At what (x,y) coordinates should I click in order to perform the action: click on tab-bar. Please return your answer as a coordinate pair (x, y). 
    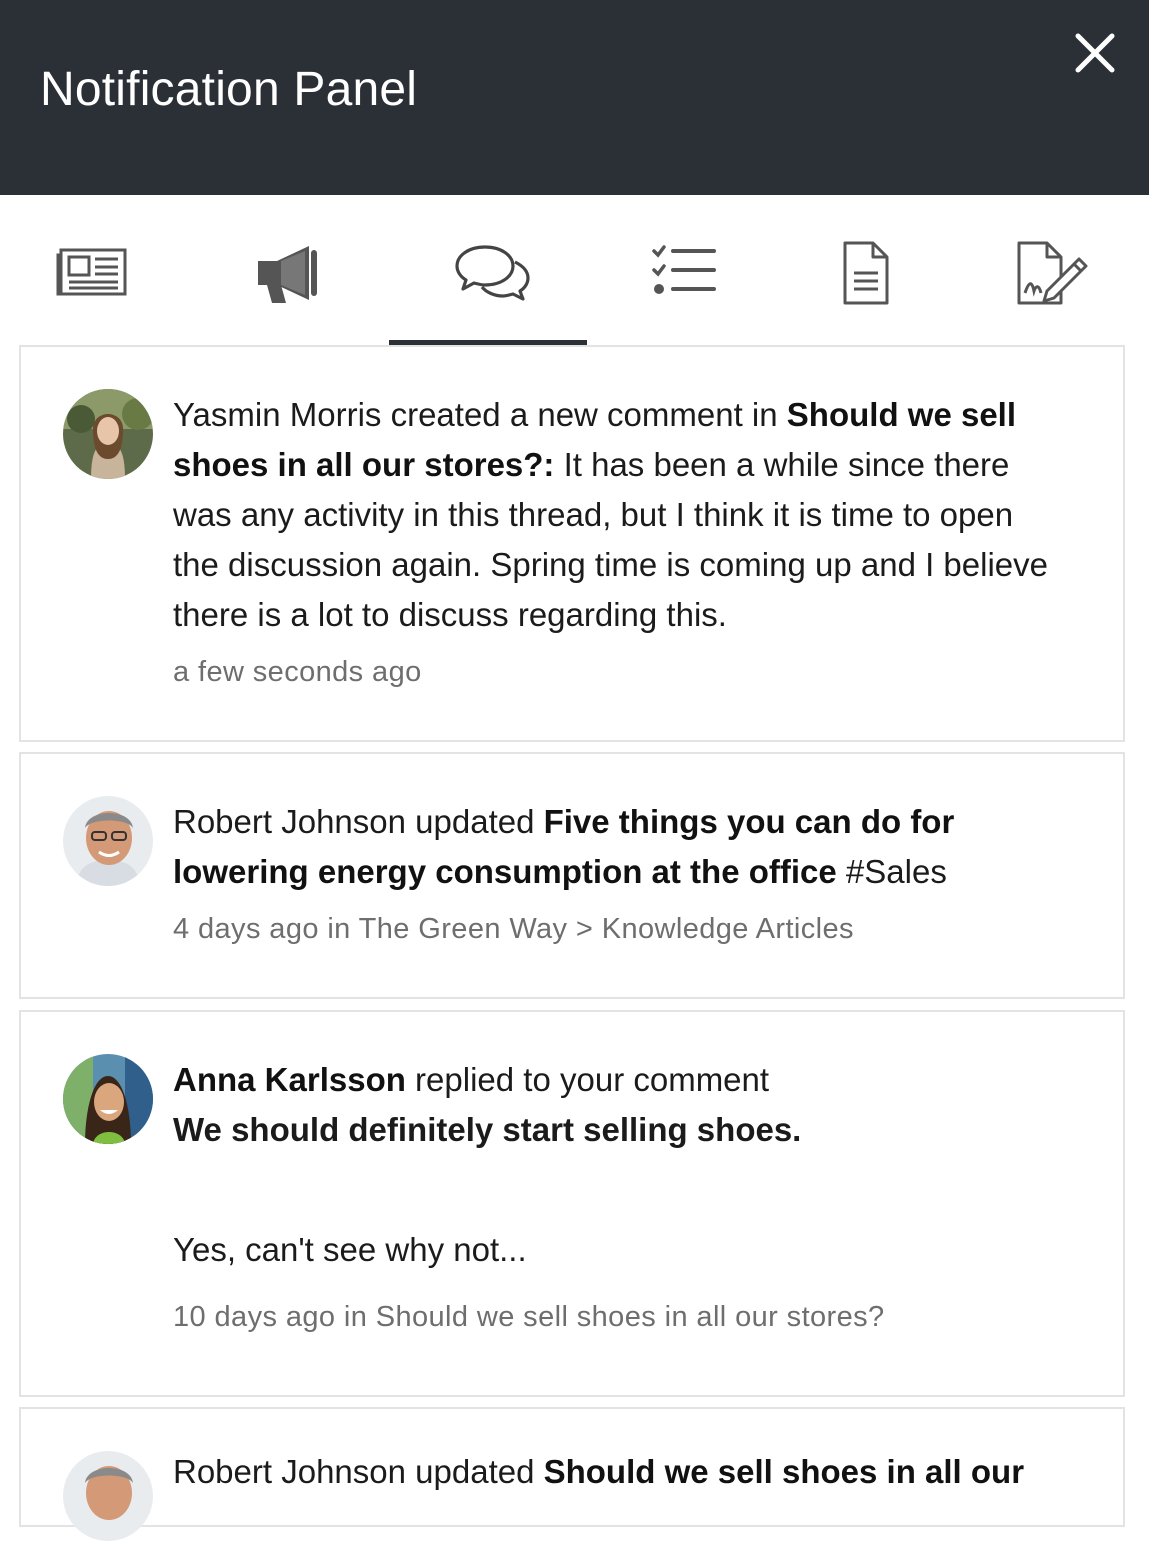
    Looking at the image, I should click on (574, 270).